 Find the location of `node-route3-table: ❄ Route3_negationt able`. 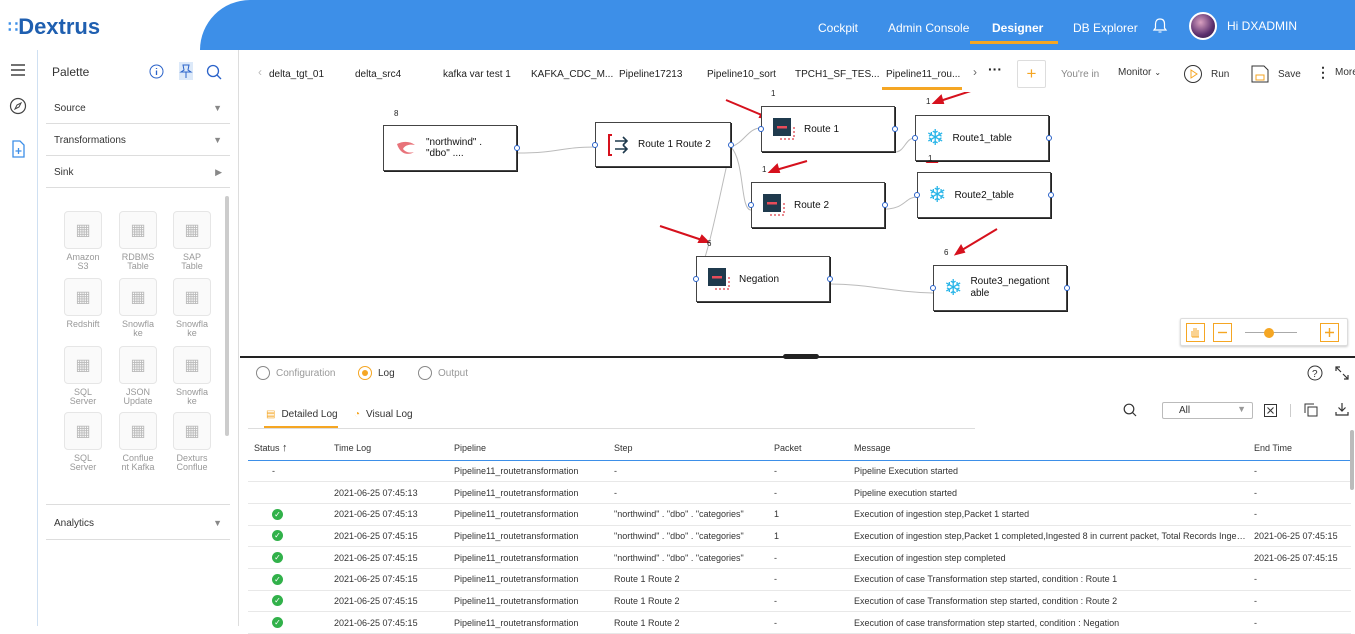

node-route3-table: ❄ Route3_negationt able is located at coordinates (1000, 288).